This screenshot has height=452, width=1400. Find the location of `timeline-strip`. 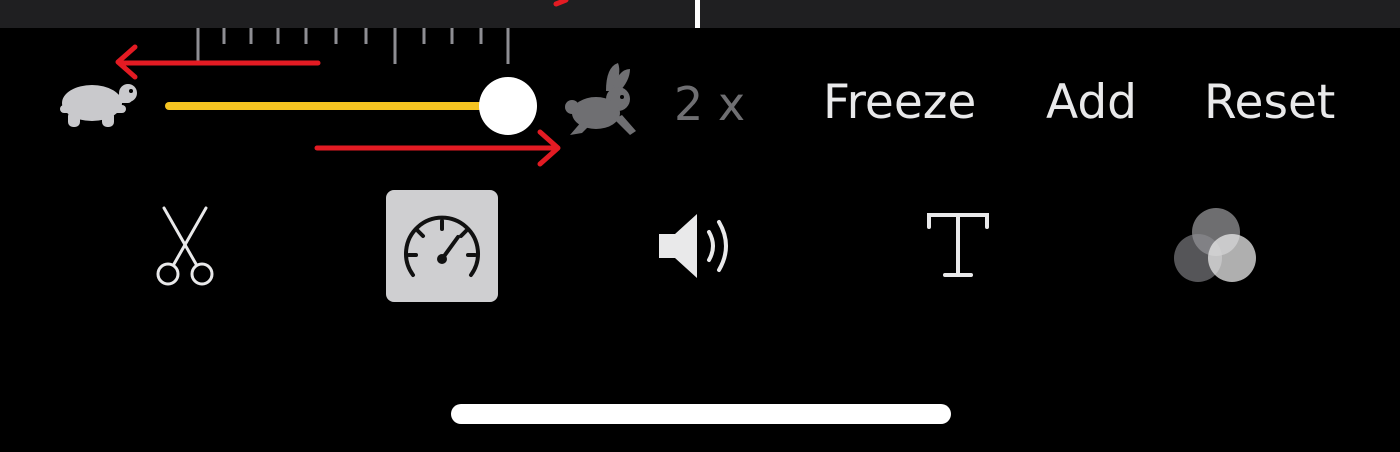

timeline-strip is located at coordinates (700, 14).